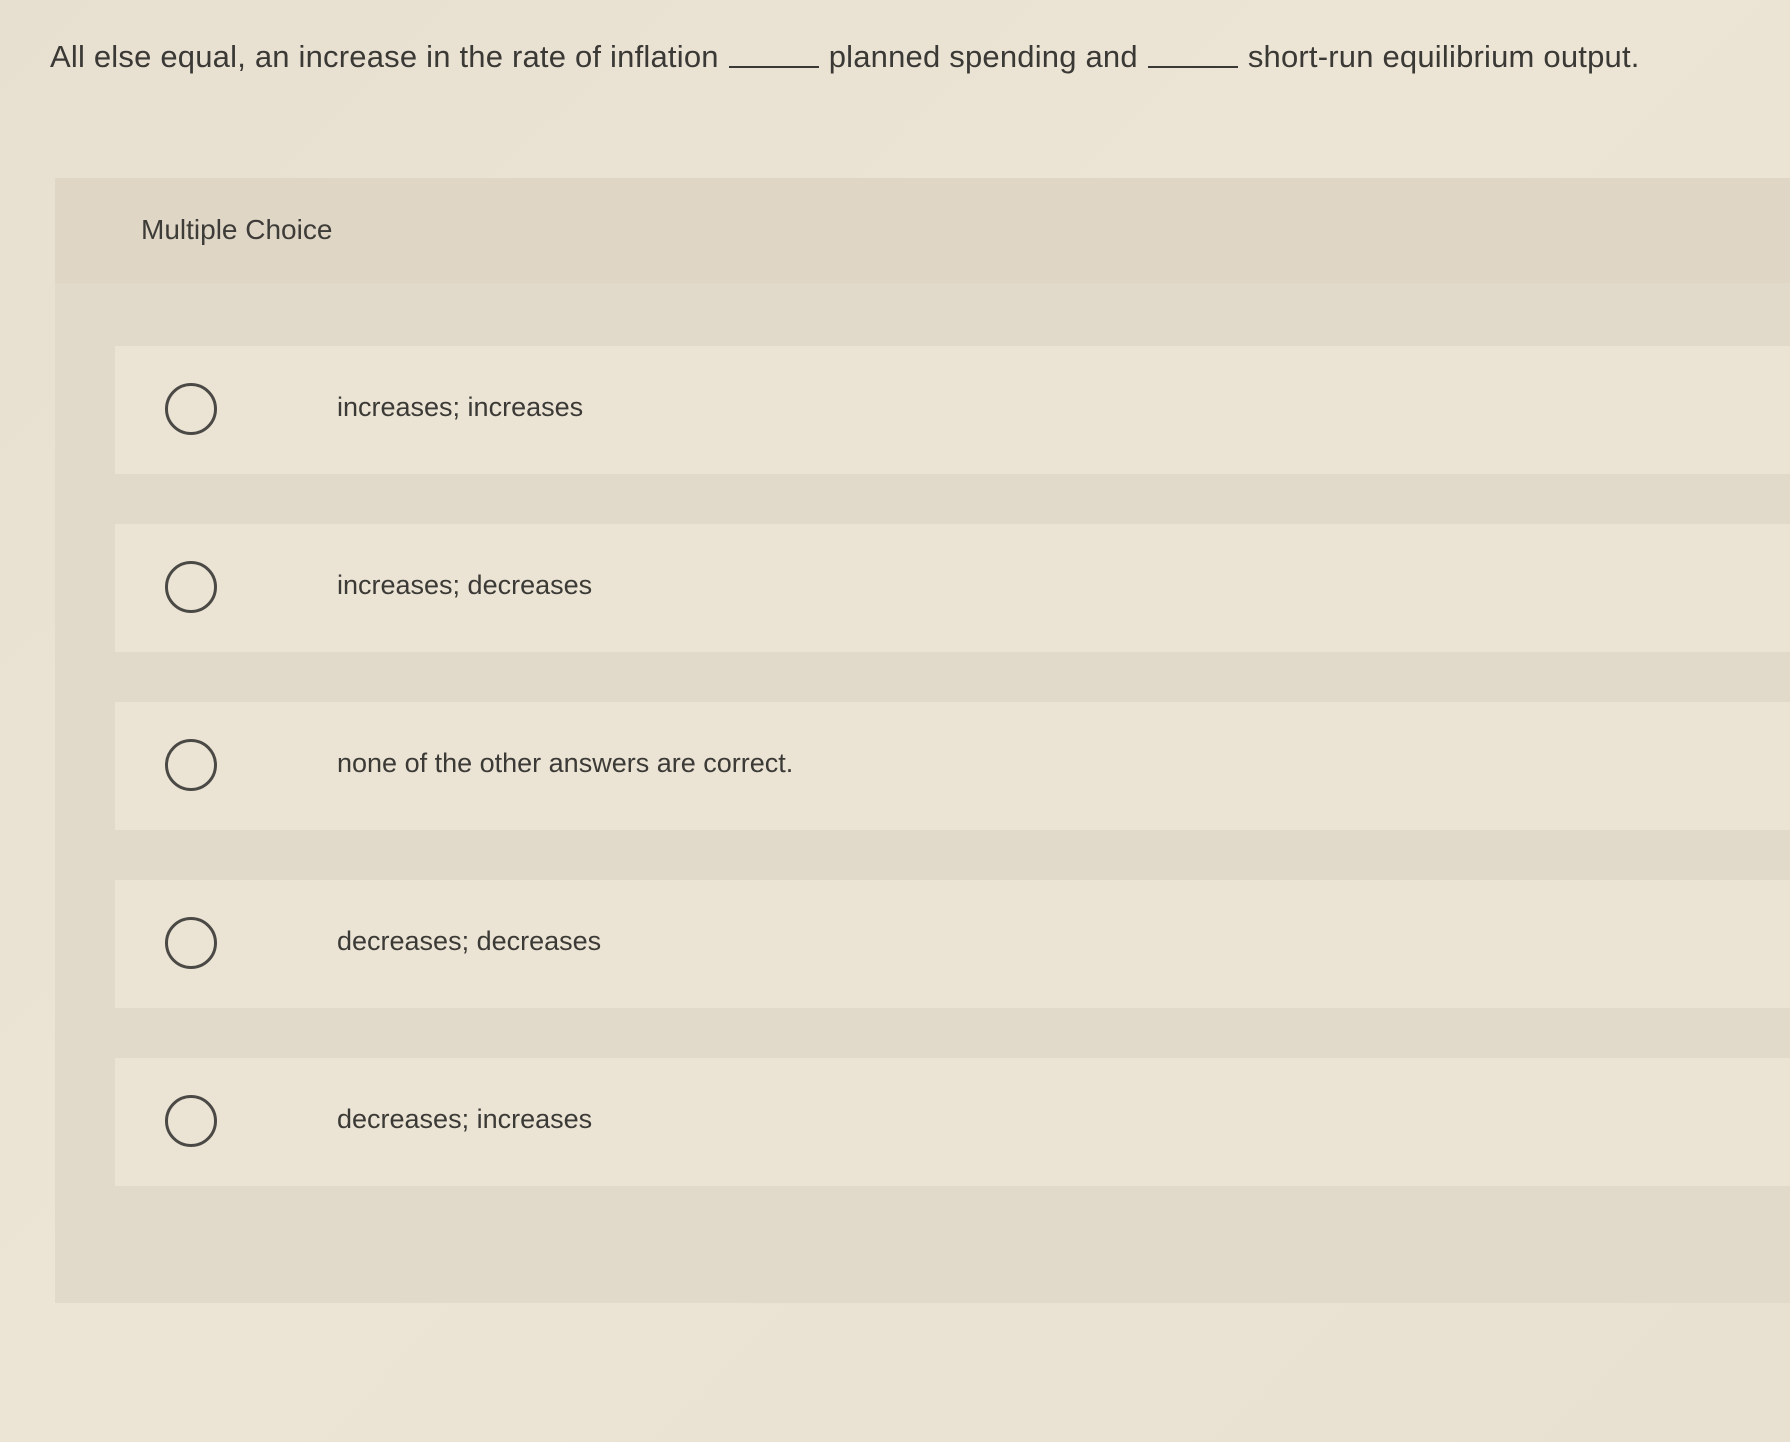 The height and width of the screenshot is (1442, 1790). Describe the element at coordinates (465, 585) in the screenshot. I see `choice-label: increases; decreases` at that location.